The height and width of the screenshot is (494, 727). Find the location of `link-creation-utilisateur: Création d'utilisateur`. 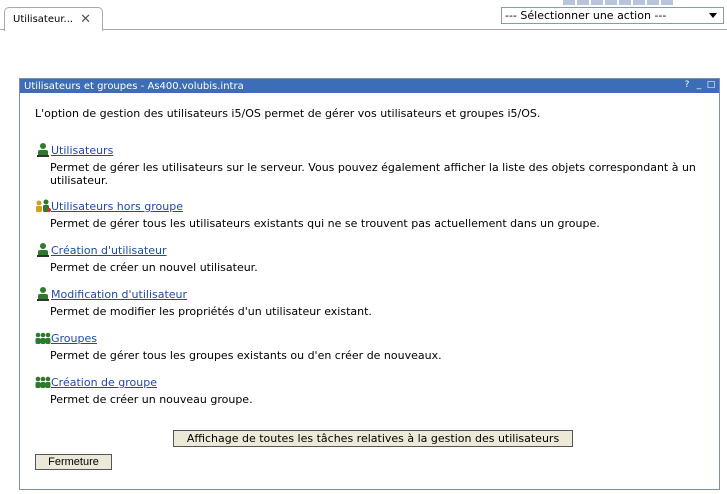

link-creation-utilisateur: Création d'utilisateur is located at coordinates (109, 250).